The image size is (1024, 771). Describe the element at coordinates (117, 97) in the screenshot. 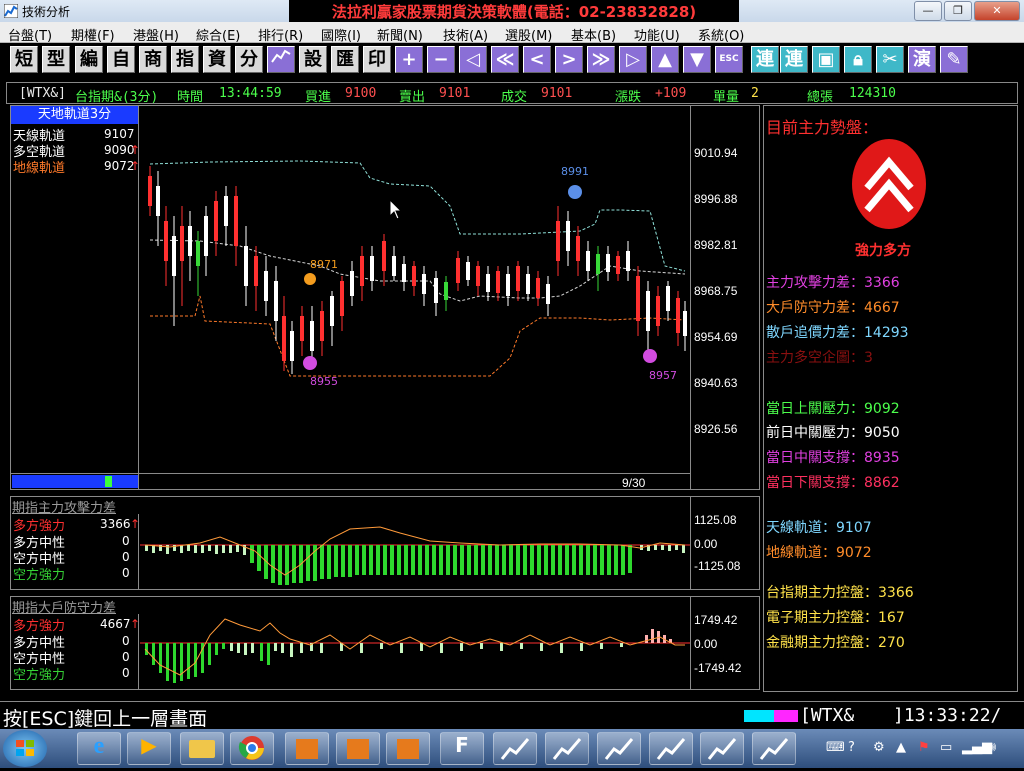

I see `quote-name: 台指期&(3分)` at that location.